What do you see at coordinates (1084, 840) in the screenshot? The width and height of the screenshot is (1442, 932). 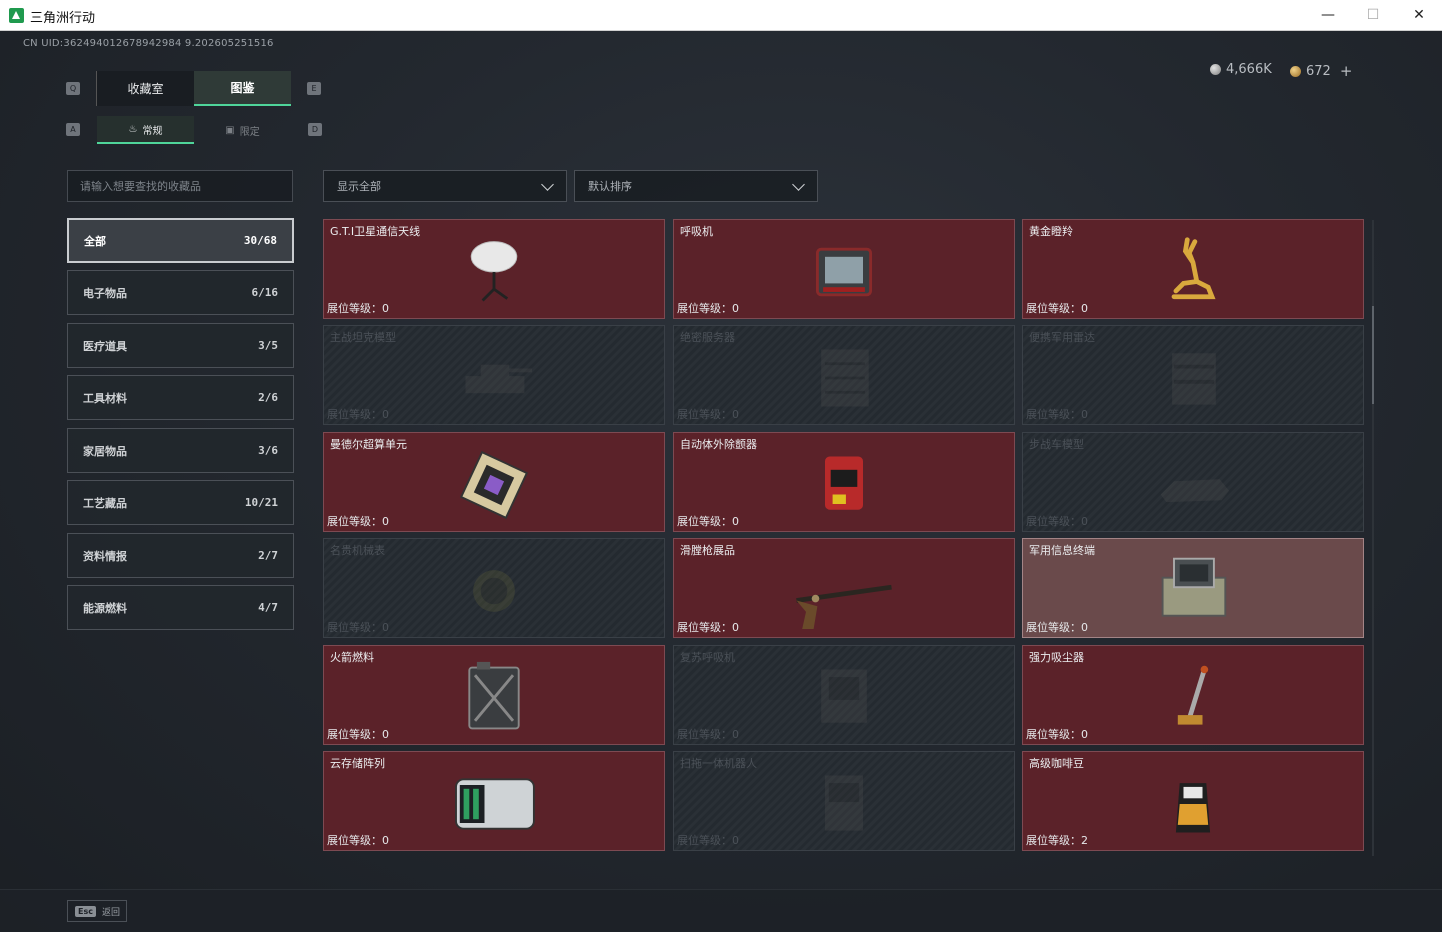 I see `booth-level-value: 2` at bounding box center [1084, 840].